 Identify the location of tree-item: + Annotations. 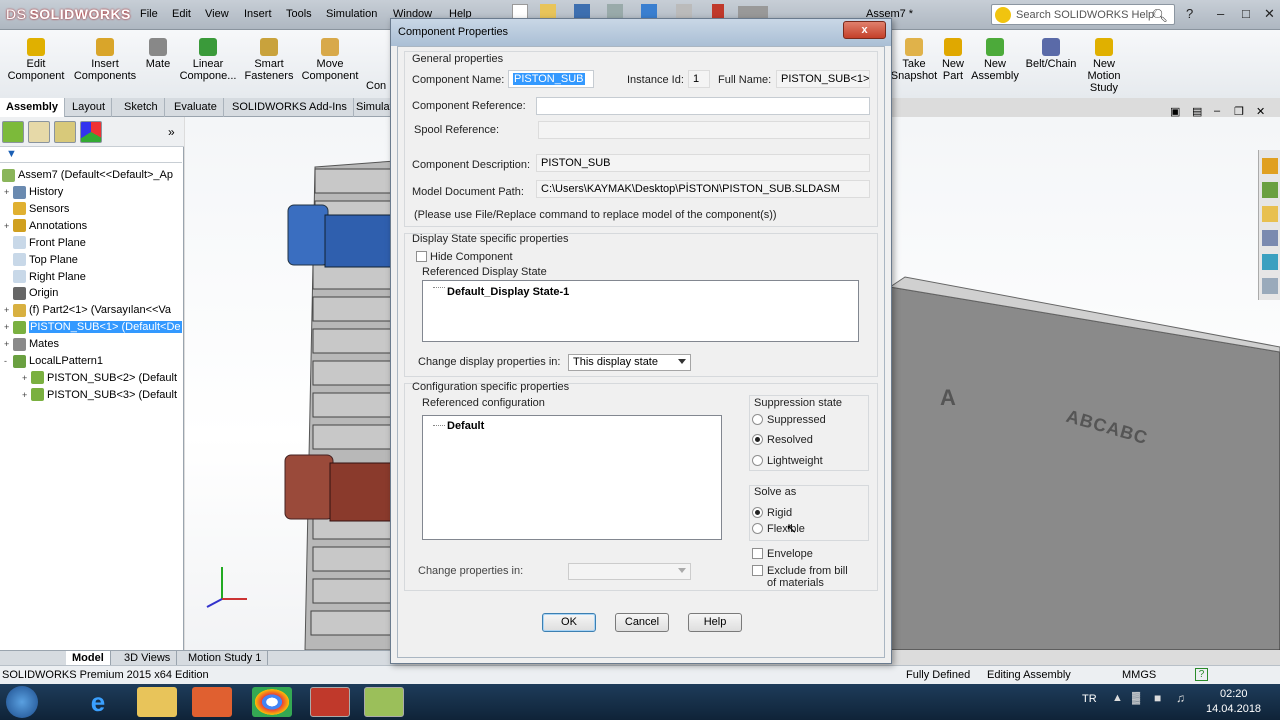
(91, 226).